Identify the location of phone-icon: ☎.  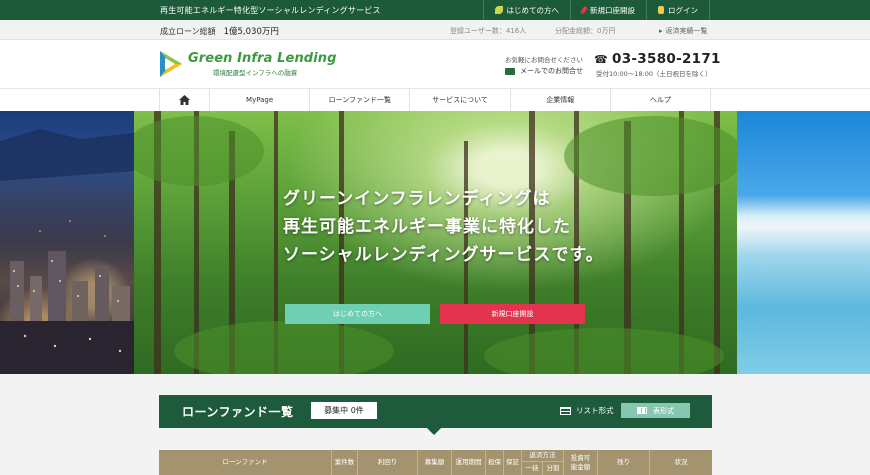
(601, 59).